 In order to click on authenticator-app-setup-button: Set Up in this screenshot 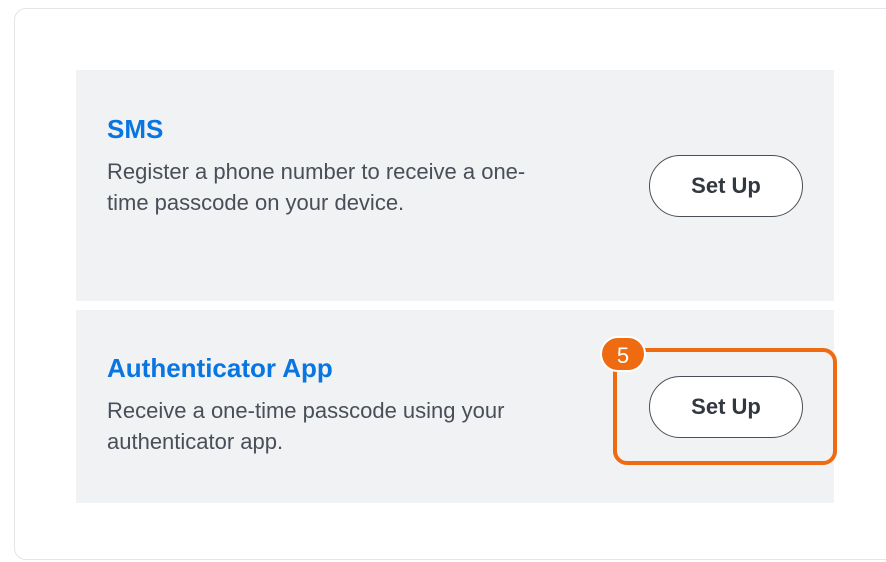, I will do `click(726, 407)`.